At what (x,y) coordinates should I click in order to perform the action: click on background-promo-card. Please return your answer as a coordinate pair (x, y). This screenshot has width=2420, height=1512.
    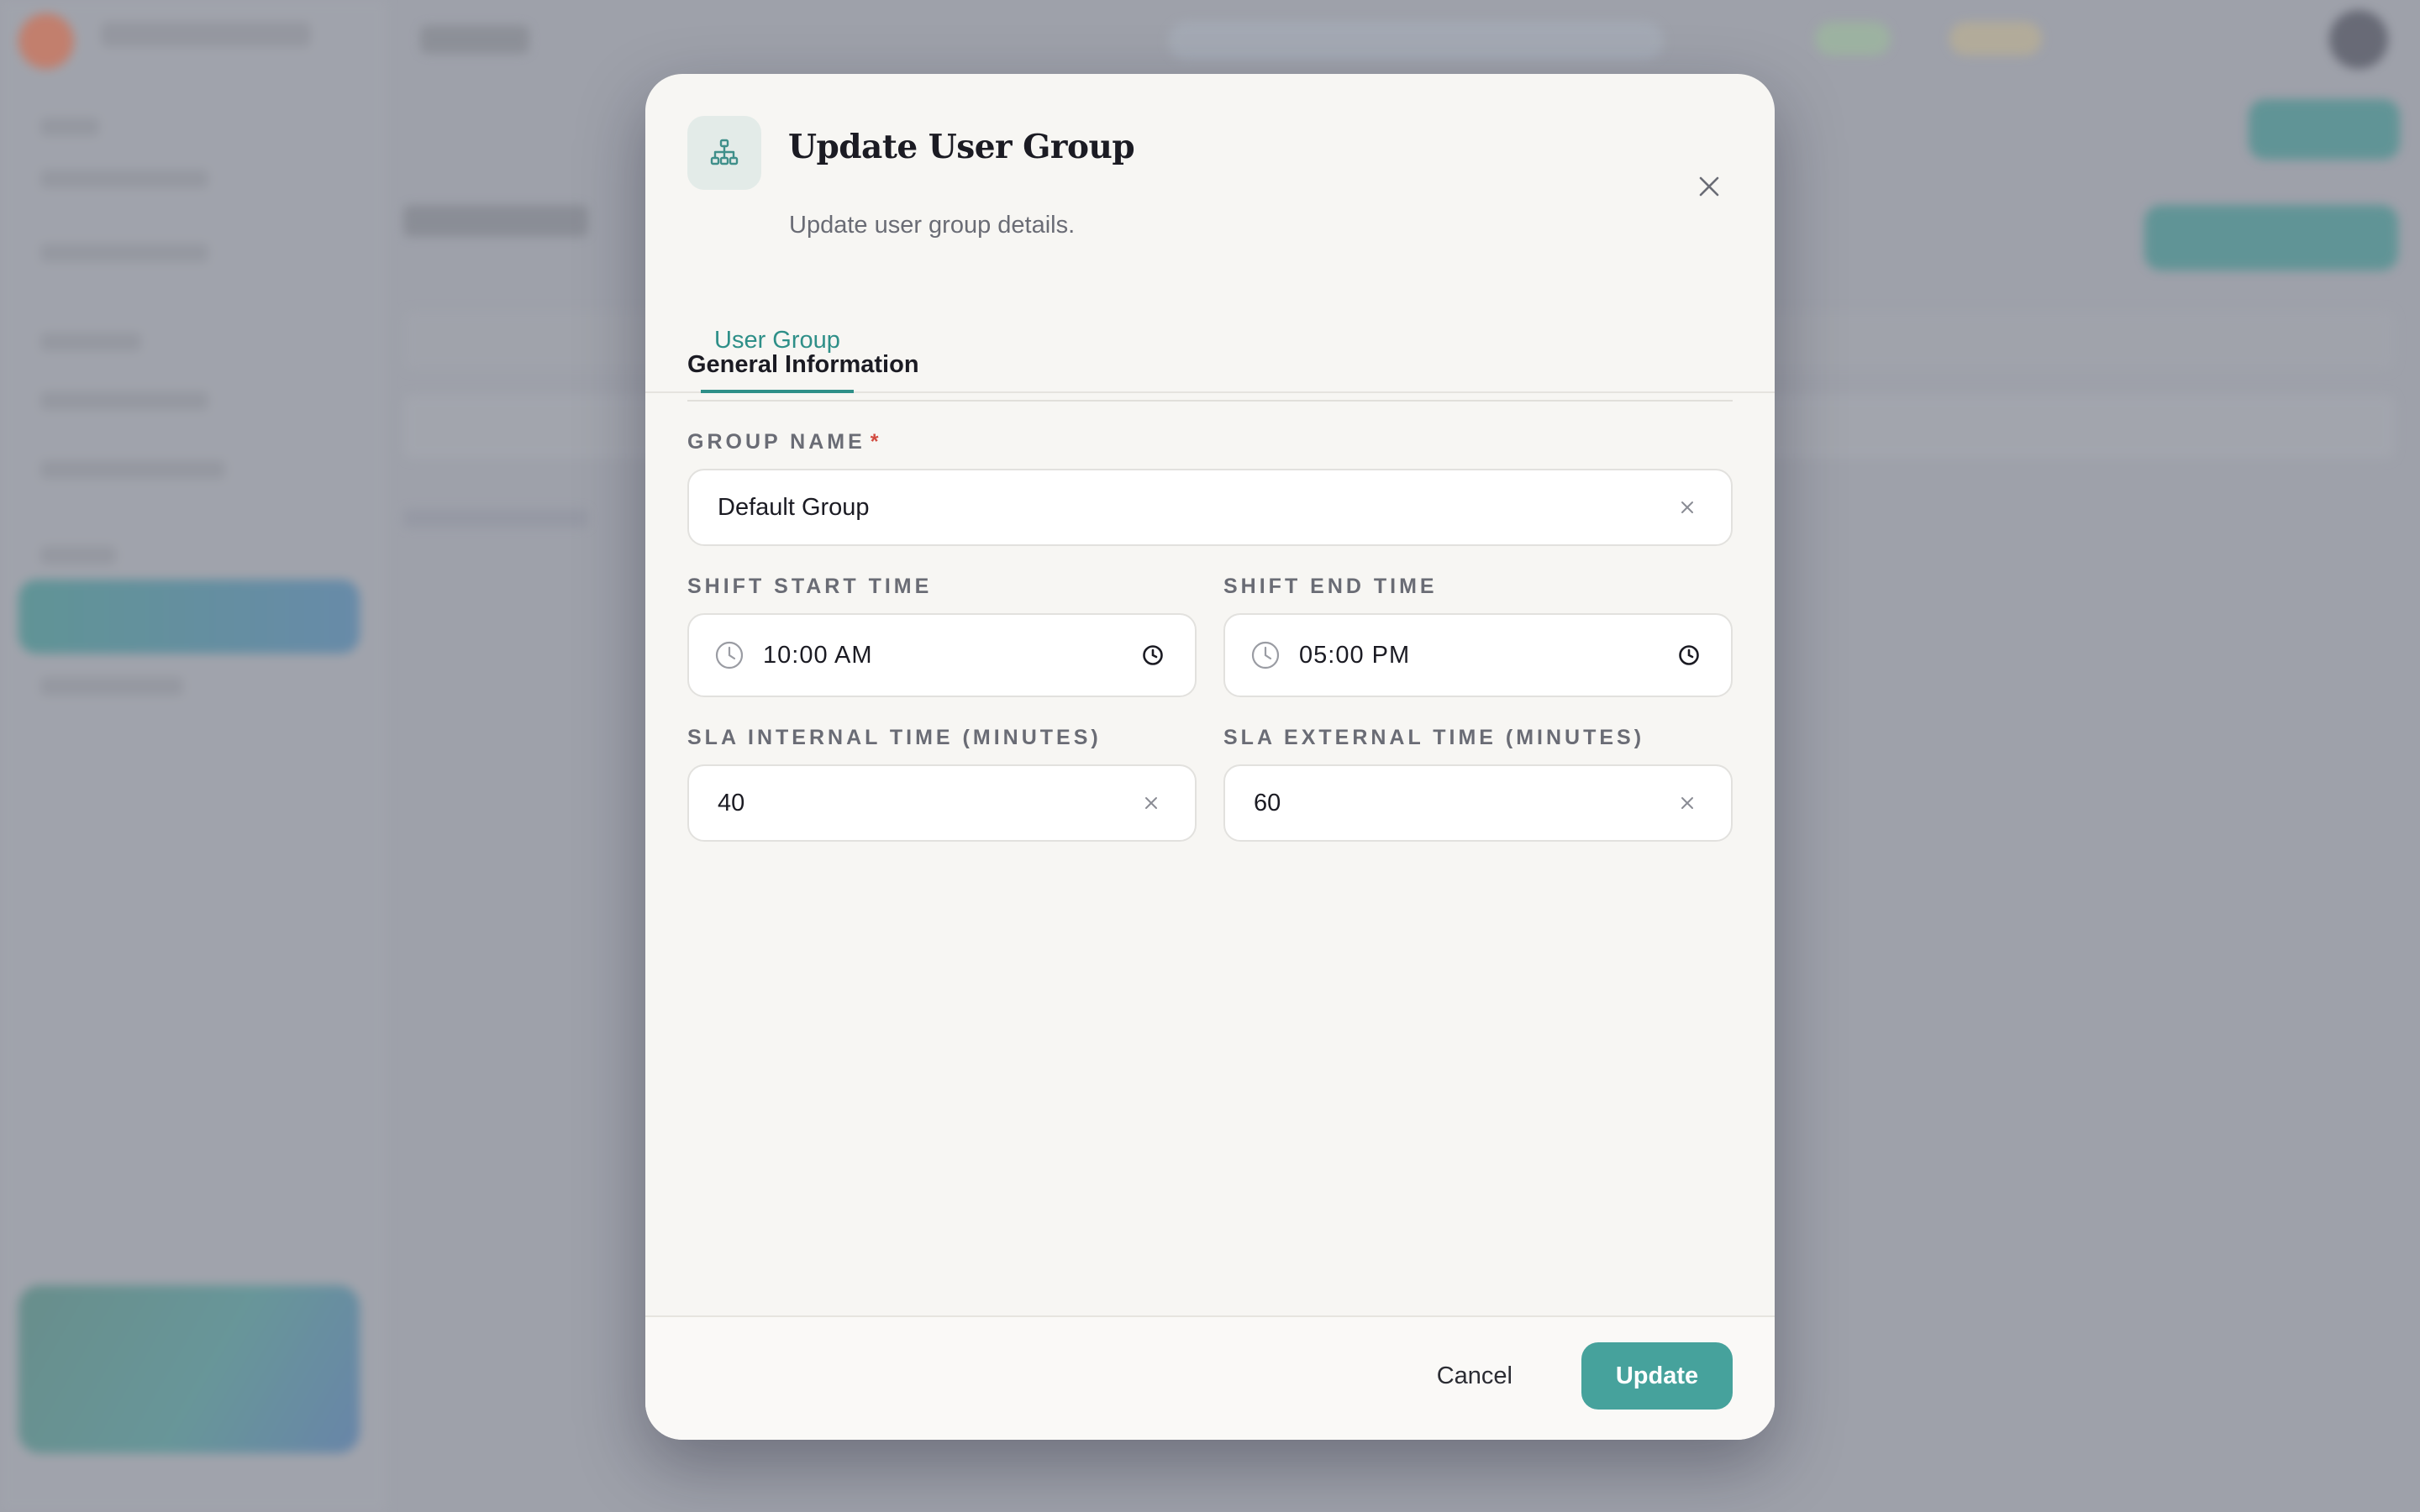
    Looking at the image, I should click on (189, 1369).